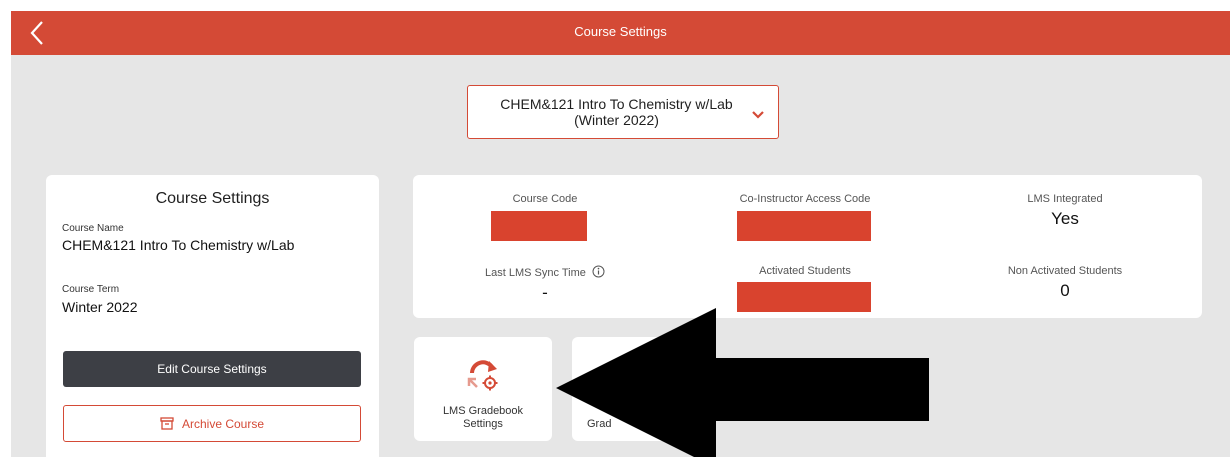  I want to click on lms-integrated-label: LMS Integrated, so click(1065, 199).